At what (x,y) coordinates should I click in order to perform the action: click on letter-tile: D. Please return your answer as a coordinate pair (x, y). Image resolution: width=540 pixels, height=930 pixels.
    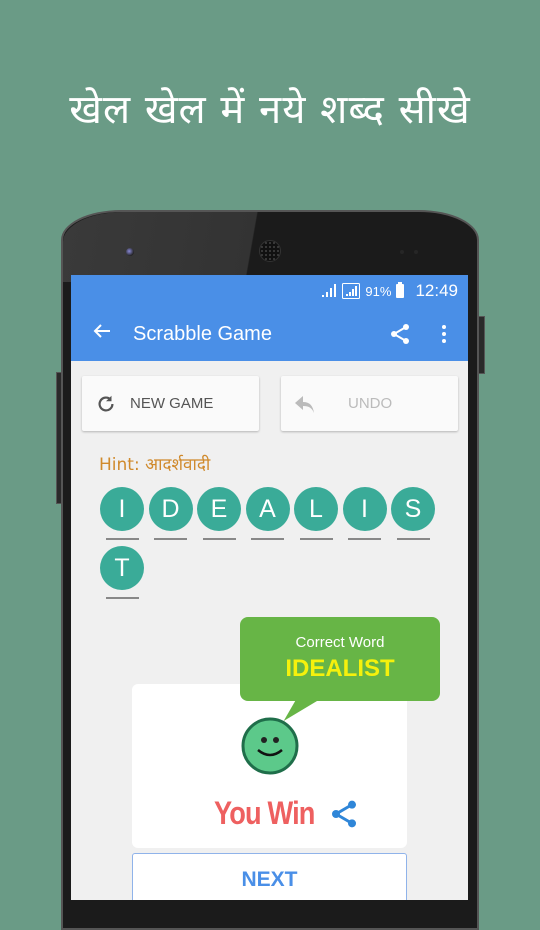
    Looking at the image, I should click on (171, 513).